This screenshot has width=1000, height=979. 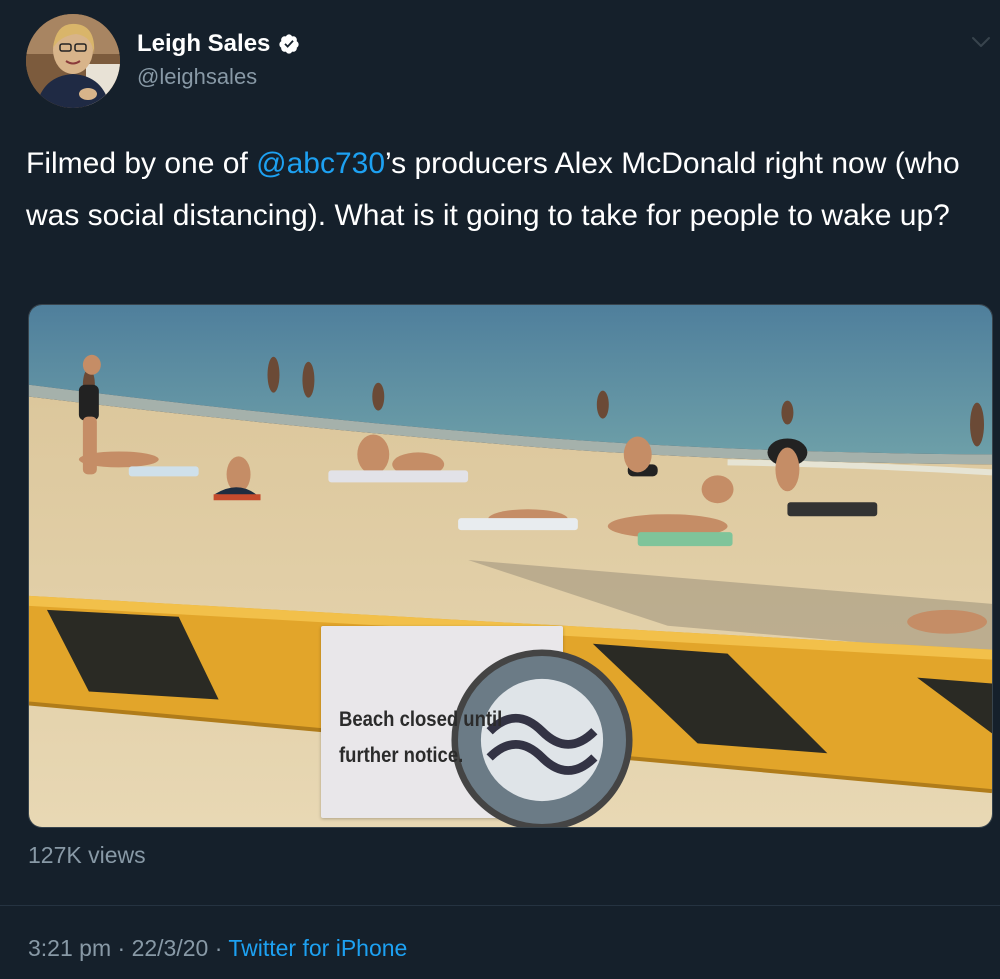 What do you see at coordinates (69, 948) in the screenshot?
I see `tweet-time: 3:21 pm` at bounding box center [69, 948].